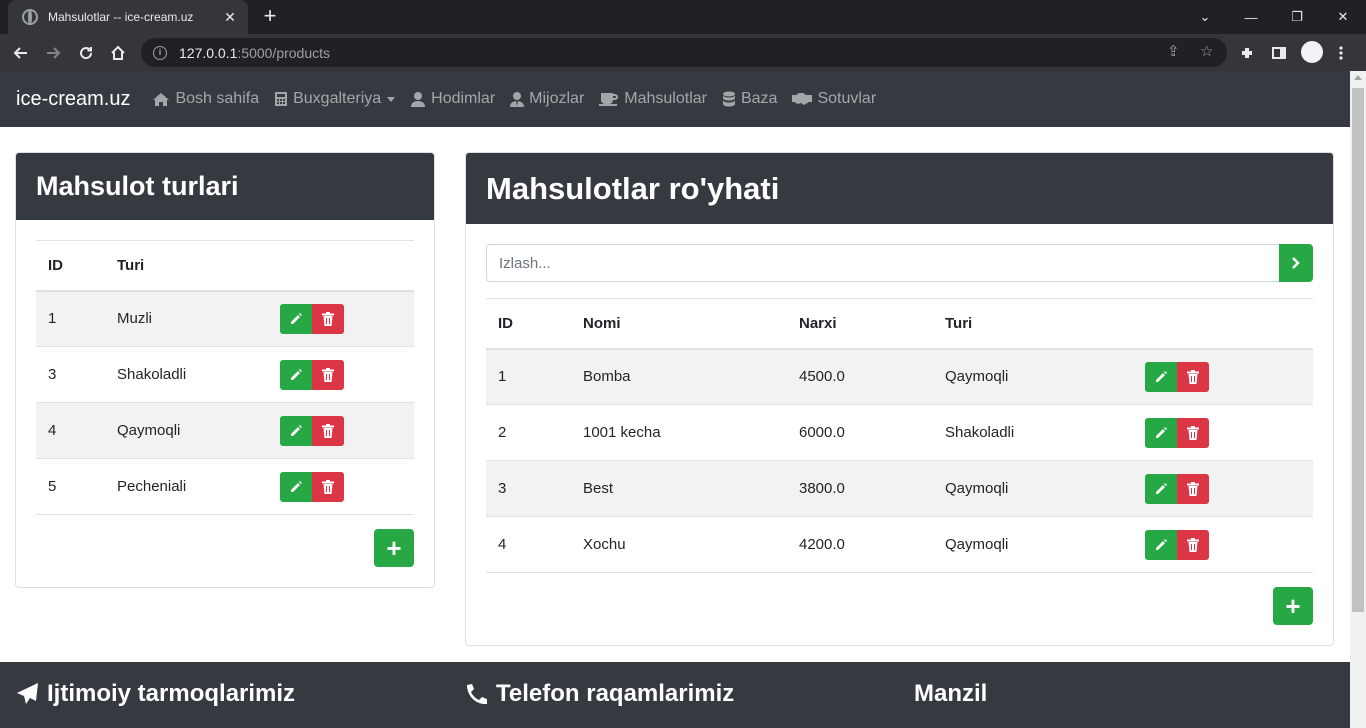  What do you see at coordinates (822, 377) in the screenshot?
I see `table-cell: 4500.0` at bounding box center [822, 377].